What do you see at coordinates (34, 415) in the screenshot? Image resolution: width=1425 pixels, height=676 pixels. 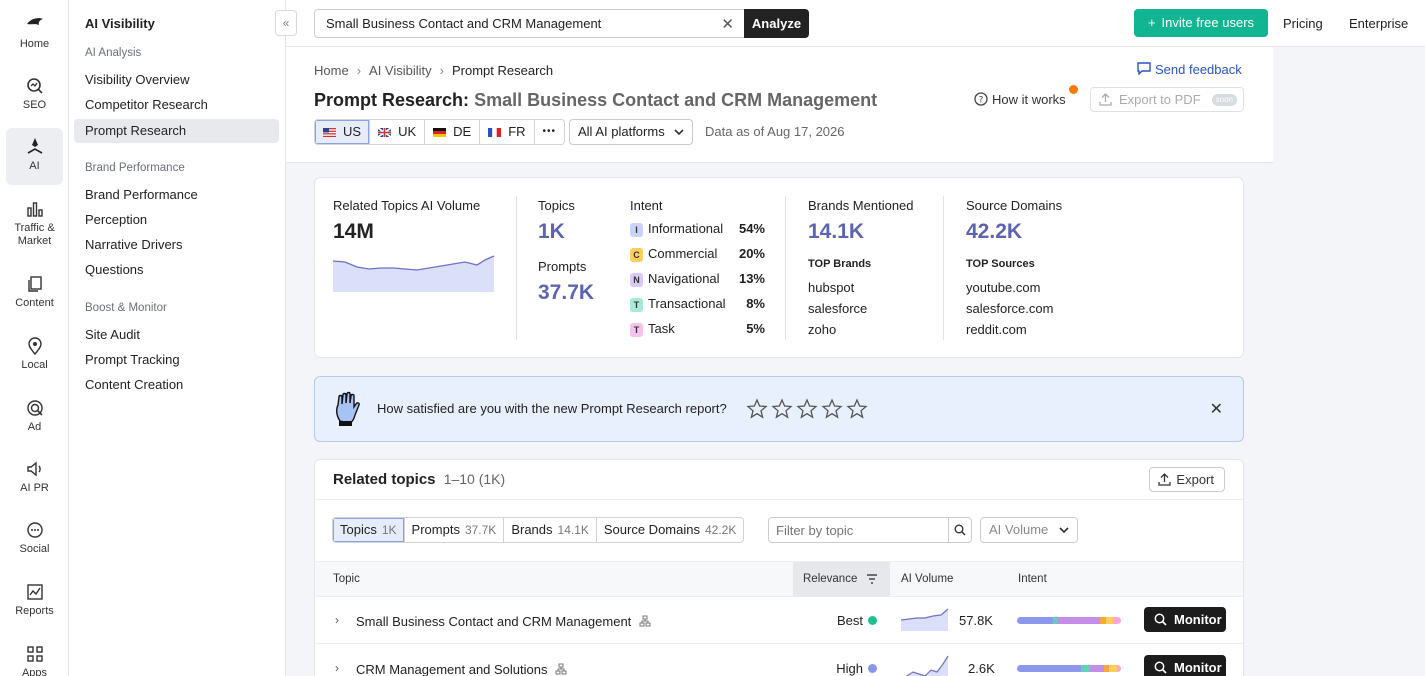 I see `rail-ad: Ad` at bounding box center [34, 415].